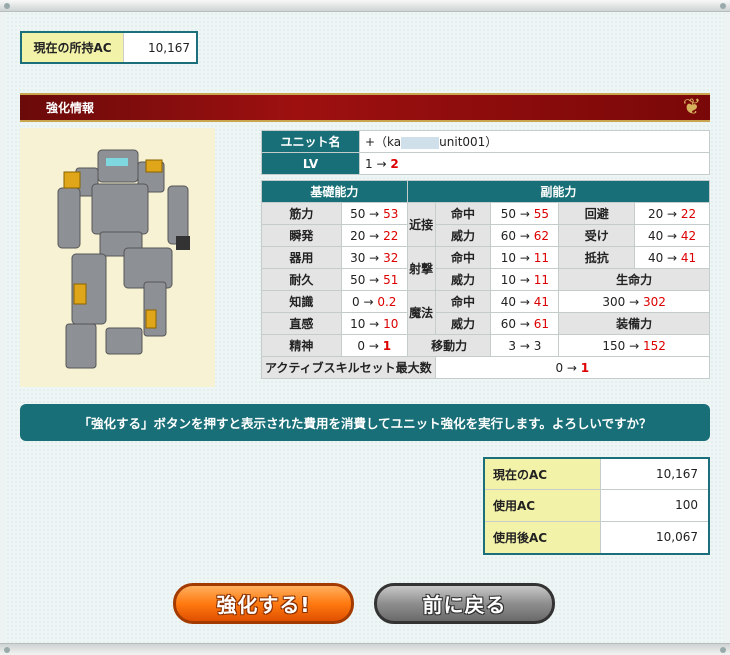  What do you see at coordinates (525, 345) in the screenshot?
I see `move-value: 3 → 3` at bounding box center [525, 345].